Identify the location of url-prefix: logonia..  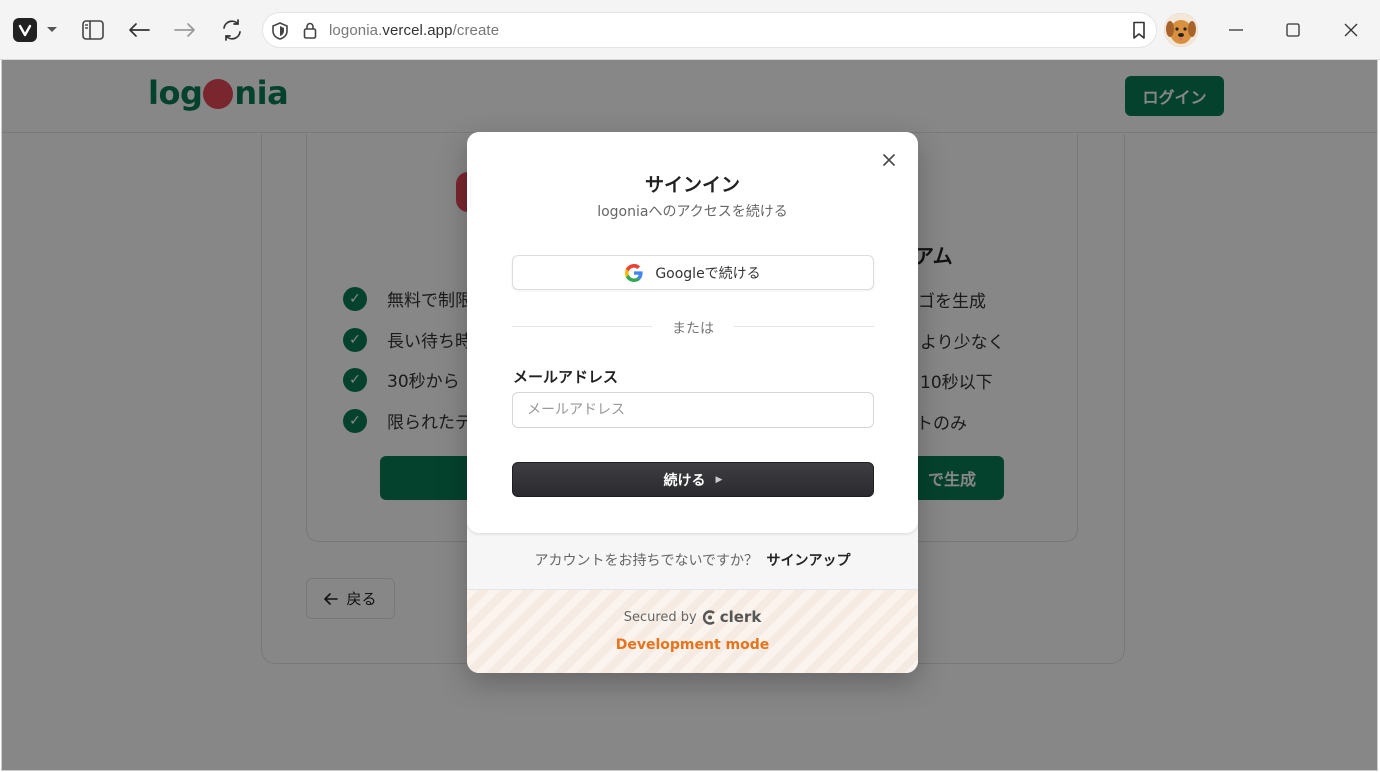
(356, 30).